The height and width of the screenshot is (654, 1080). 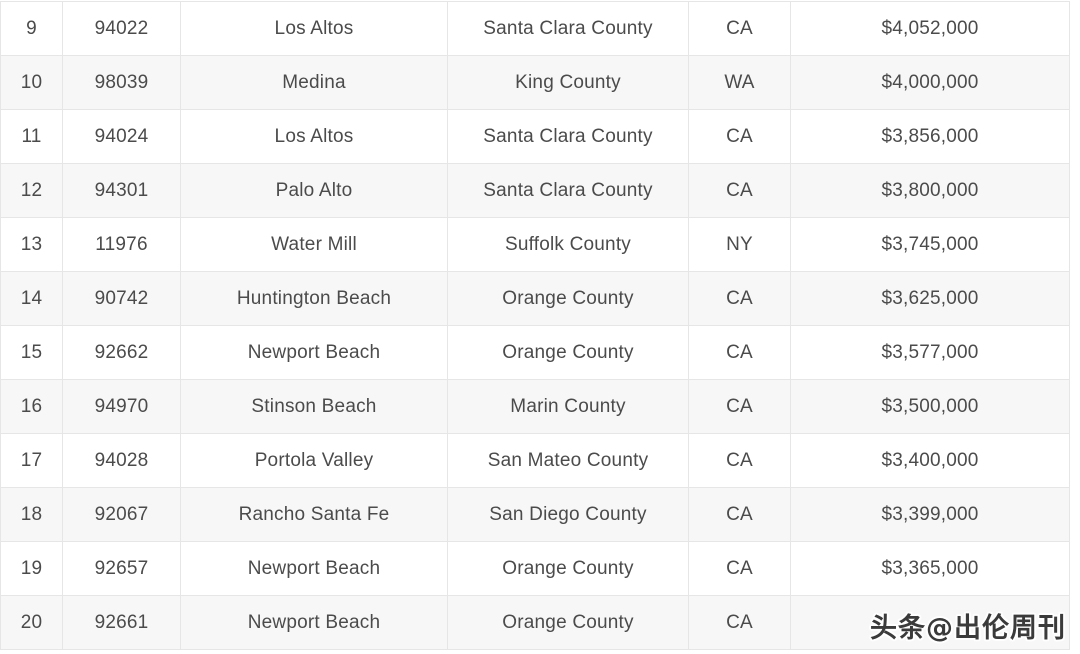 I want to click on cell-zip: 94970, so click(x=121, y=406).